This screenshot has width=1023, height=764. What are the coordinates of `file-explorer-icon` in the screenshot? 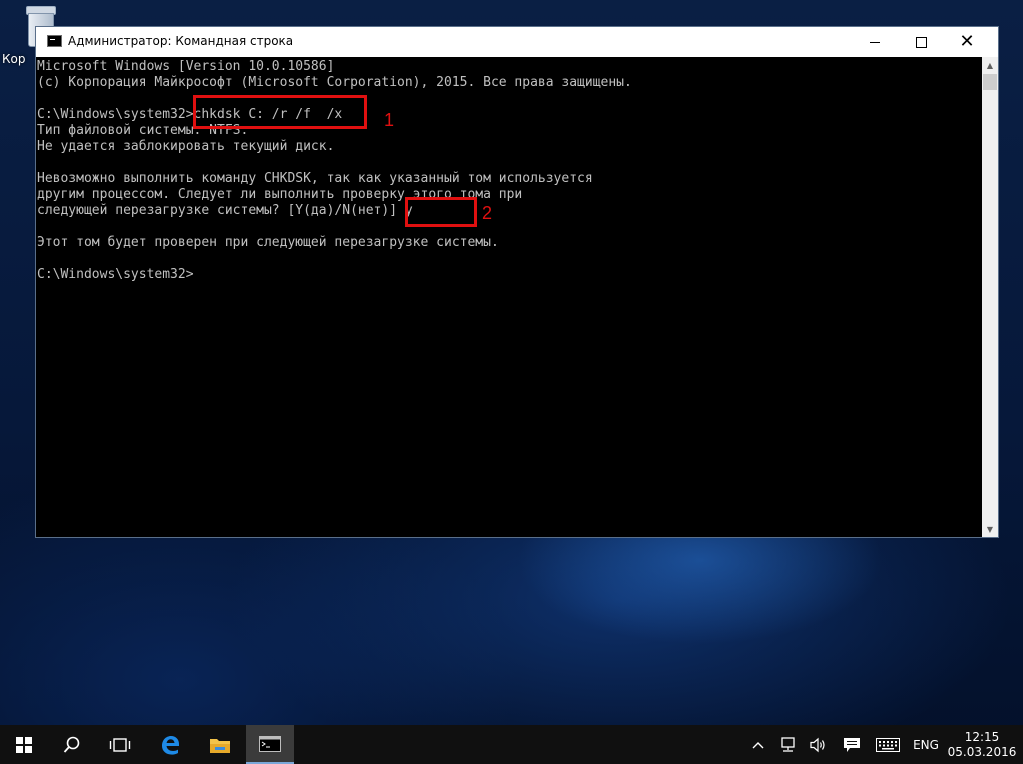 It's located at (220, 745).